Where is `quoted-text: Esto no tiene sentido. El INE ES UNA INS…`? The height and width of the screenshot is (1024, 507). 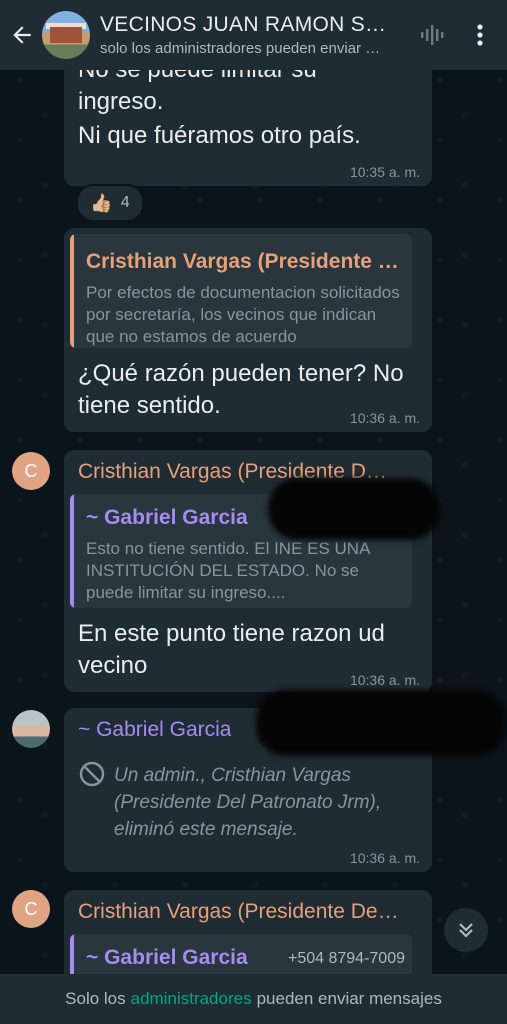 quoted-text: Esto no tiene sentido. El INE ES UNA INS… is located at coordinates (228, 570).